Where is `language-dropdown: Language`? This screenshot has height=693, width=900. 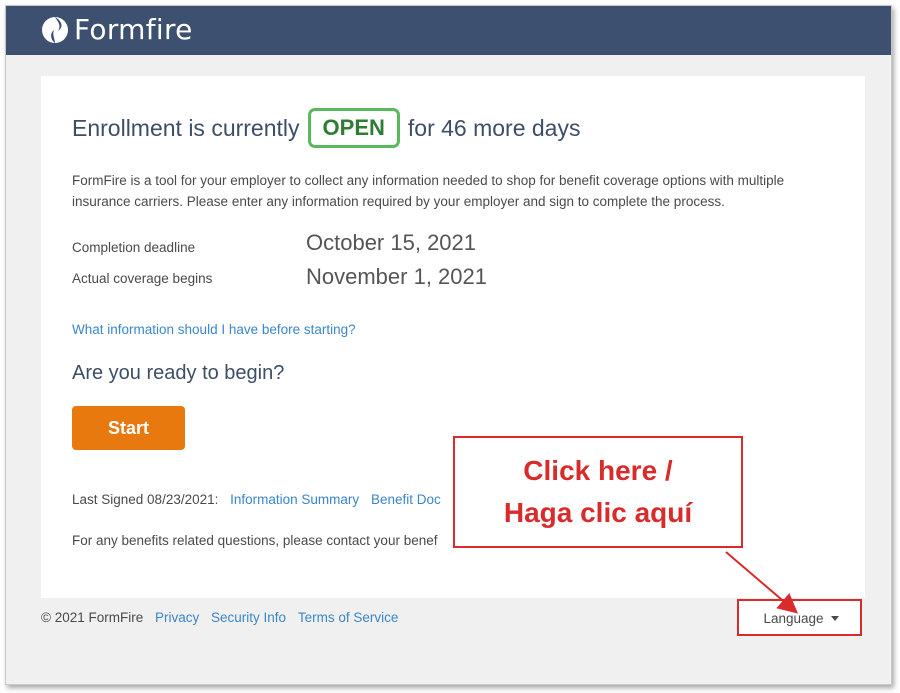
language-dropdown: Language is located at coordinates (801, 618).